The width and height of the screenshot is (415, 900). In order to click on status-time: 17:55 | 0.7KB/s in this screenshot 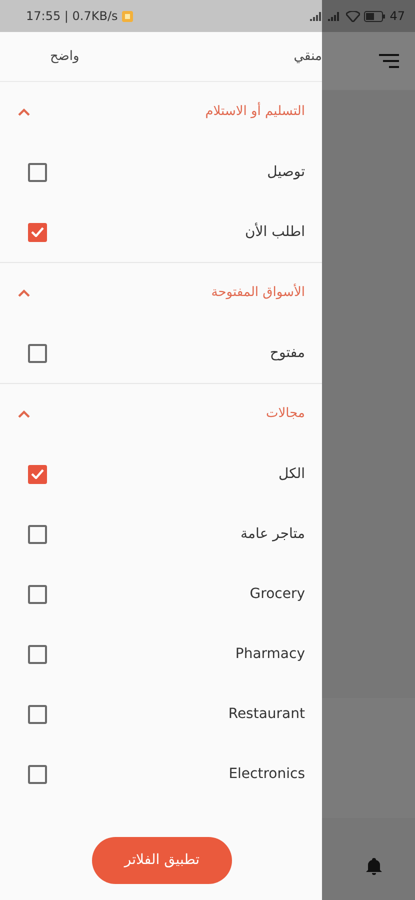, I will do `click(72, 16)`.